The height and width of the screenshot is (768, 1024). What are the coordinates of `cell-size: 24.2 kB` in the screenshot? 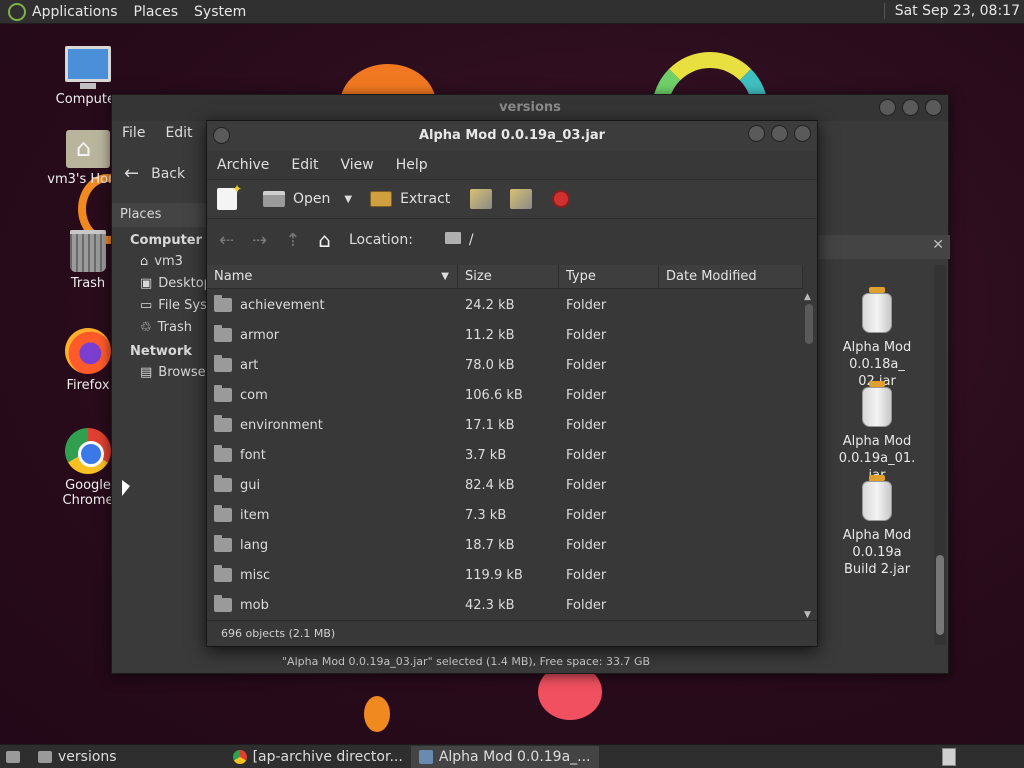 It's located at (490, 305).